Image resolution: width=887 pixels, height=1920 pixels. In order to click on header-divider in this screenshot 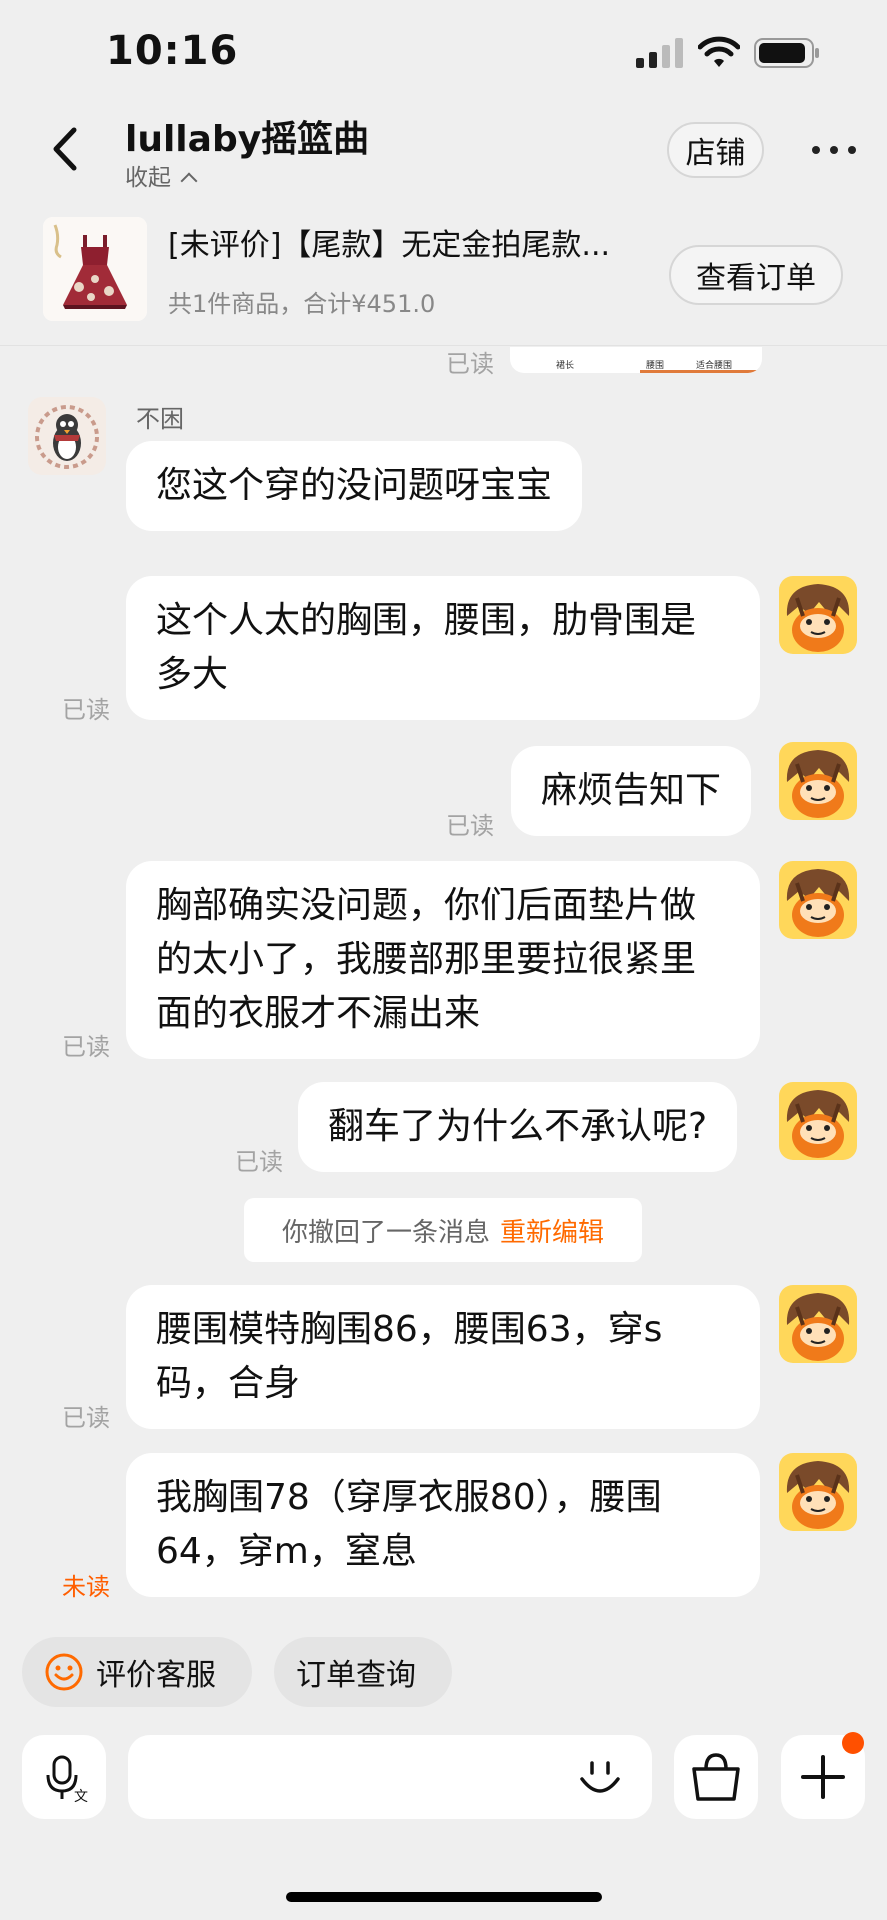, I will do `click(443, 345)`.